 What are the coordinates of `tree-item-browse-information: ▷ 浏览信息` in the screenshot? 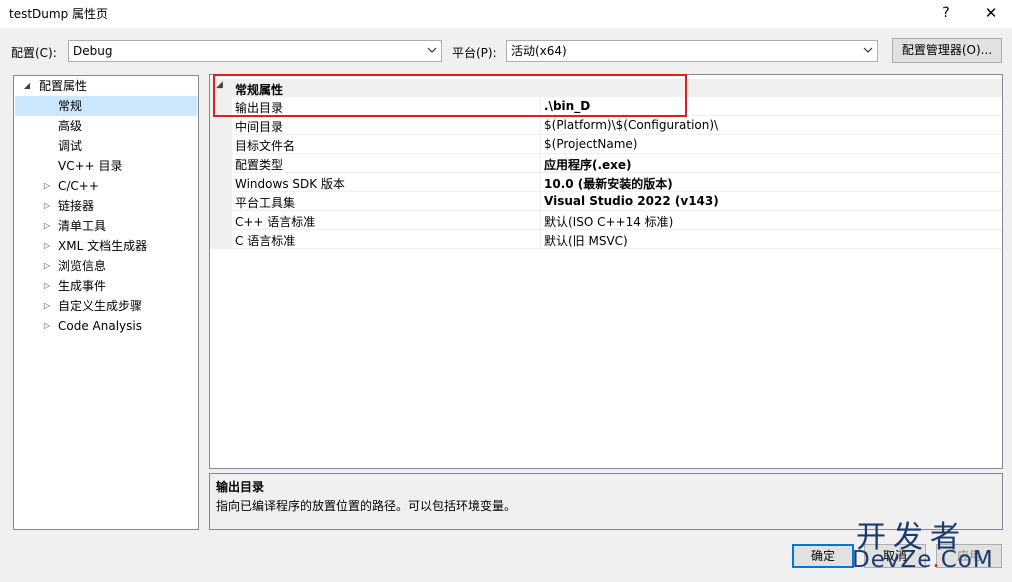 It's located at (106, 266).